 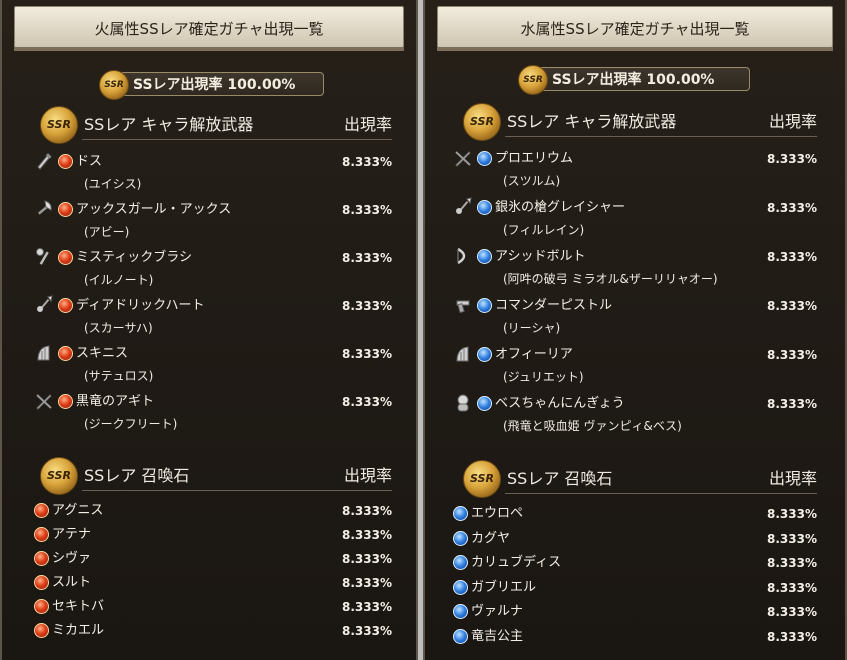 What do you see at coordinates (640, 479) in the screenshot?
I see `summons-section-title: SSR SSレア 召喚石 出現率` at bounding box center [640, 479].